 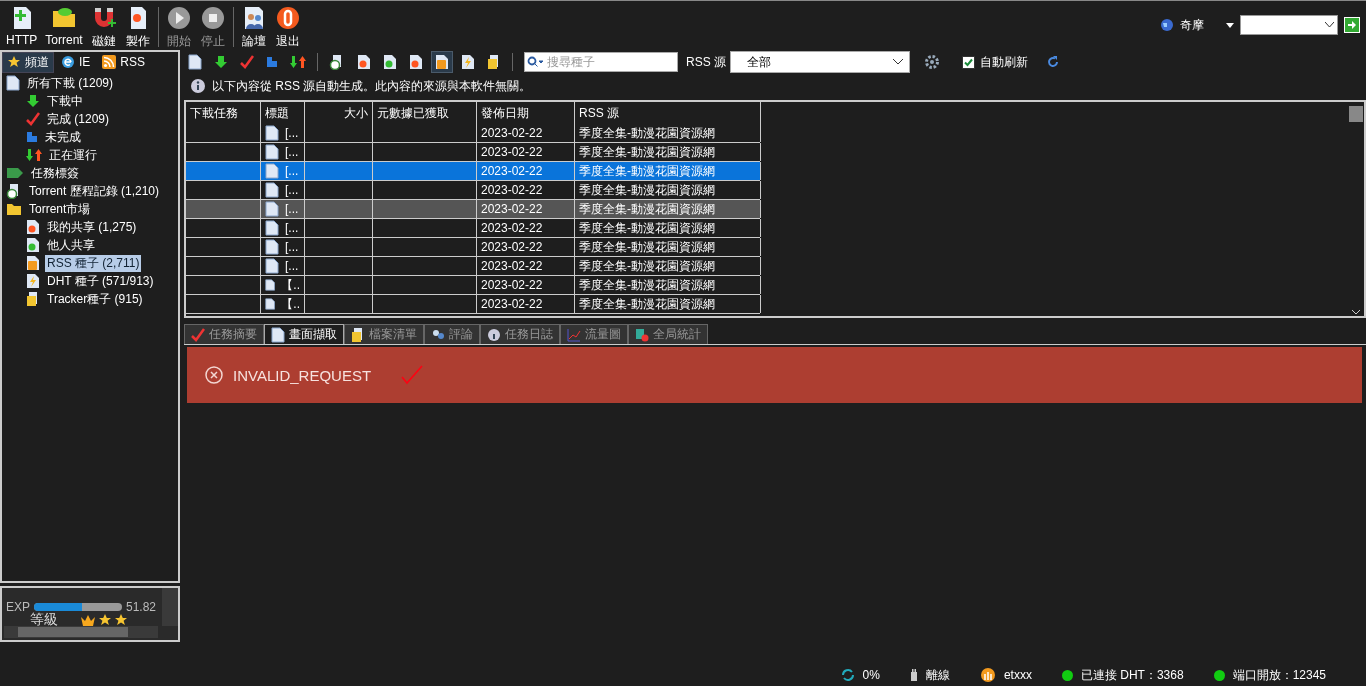 I want to click on tree-item: 所有下載 (1209), so click(x=70, y=83).